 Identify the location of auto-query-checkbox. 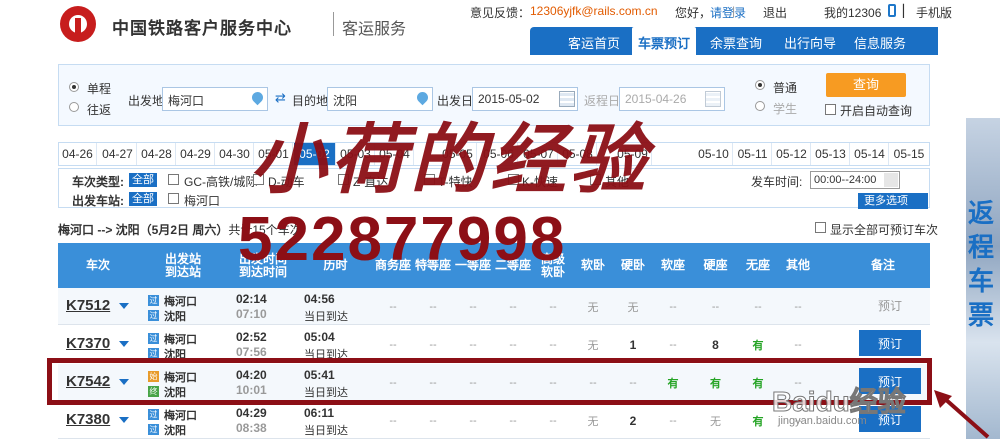
(830, 109).